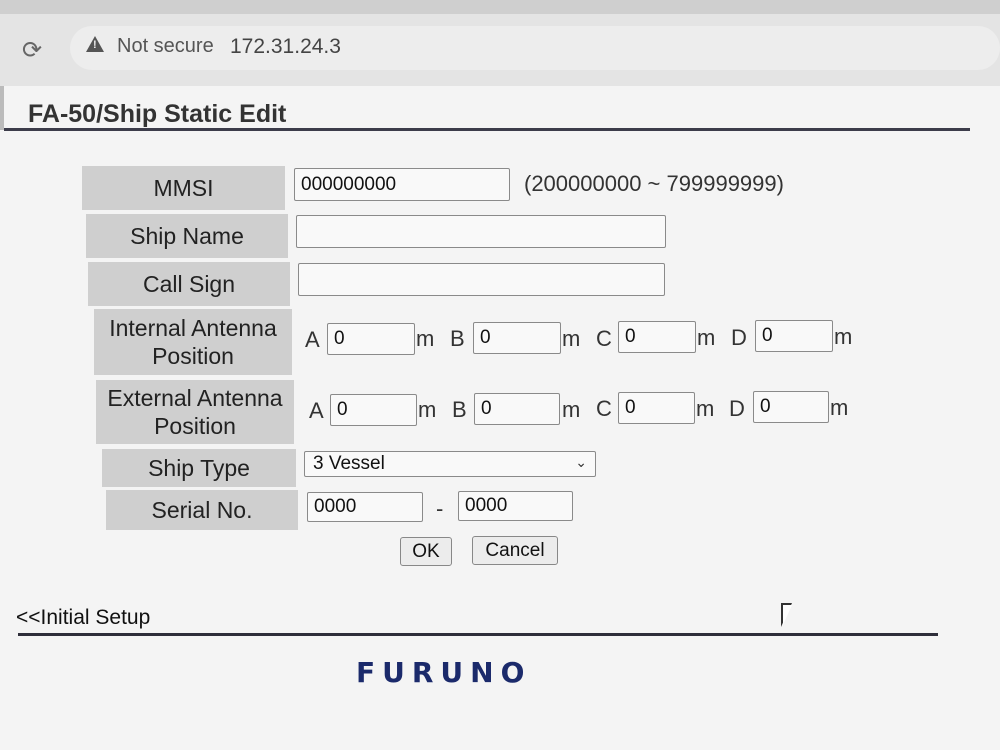 The width and height of the screenshot is (1000, 750). Describe the element at coordinates (571, 409) in the screenshot. I see `external-b-unit: m` at that location.